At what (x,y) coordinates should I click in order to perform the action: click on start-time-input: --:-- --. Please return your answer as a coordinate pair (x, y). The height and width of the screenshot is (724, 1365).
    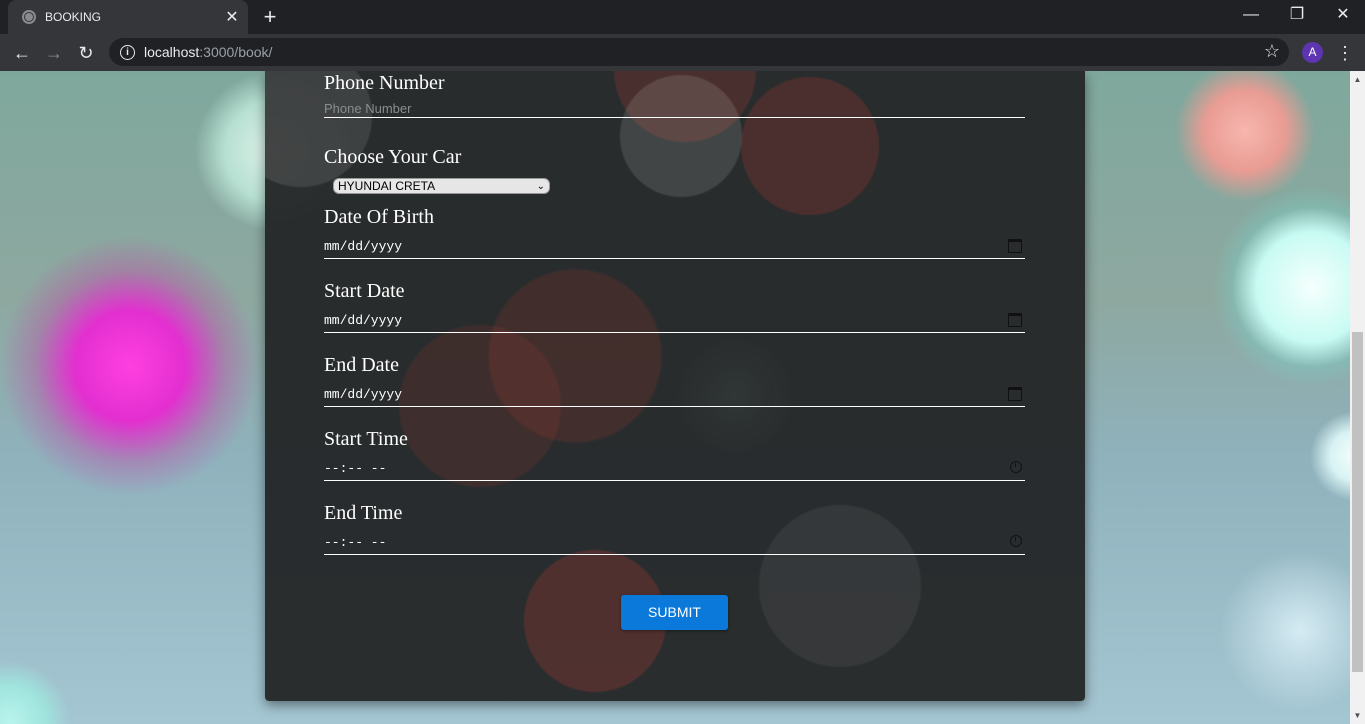
    Looking at the image, I should click on (674, 466).